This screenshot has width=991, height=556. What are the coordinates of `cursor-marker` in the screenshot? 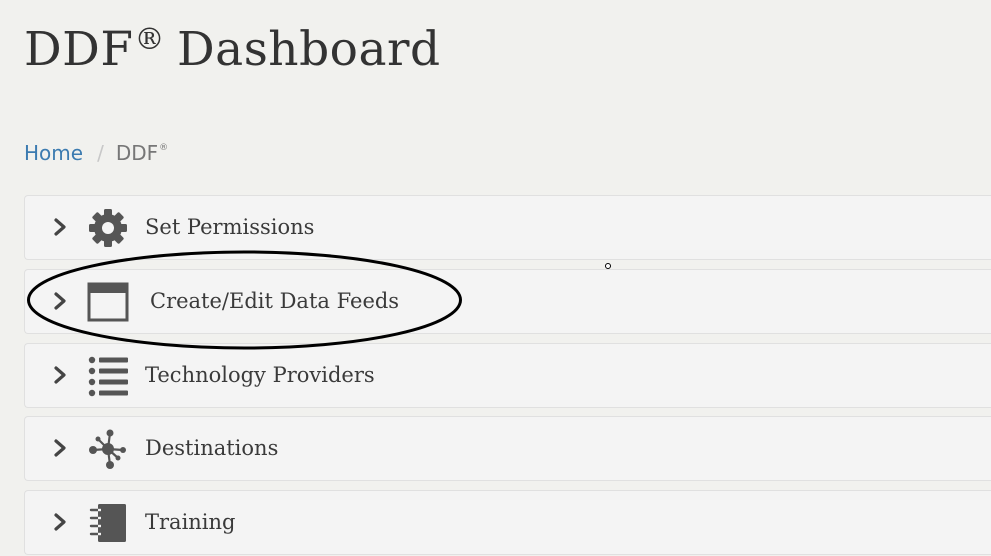 It's located at (608, 266).